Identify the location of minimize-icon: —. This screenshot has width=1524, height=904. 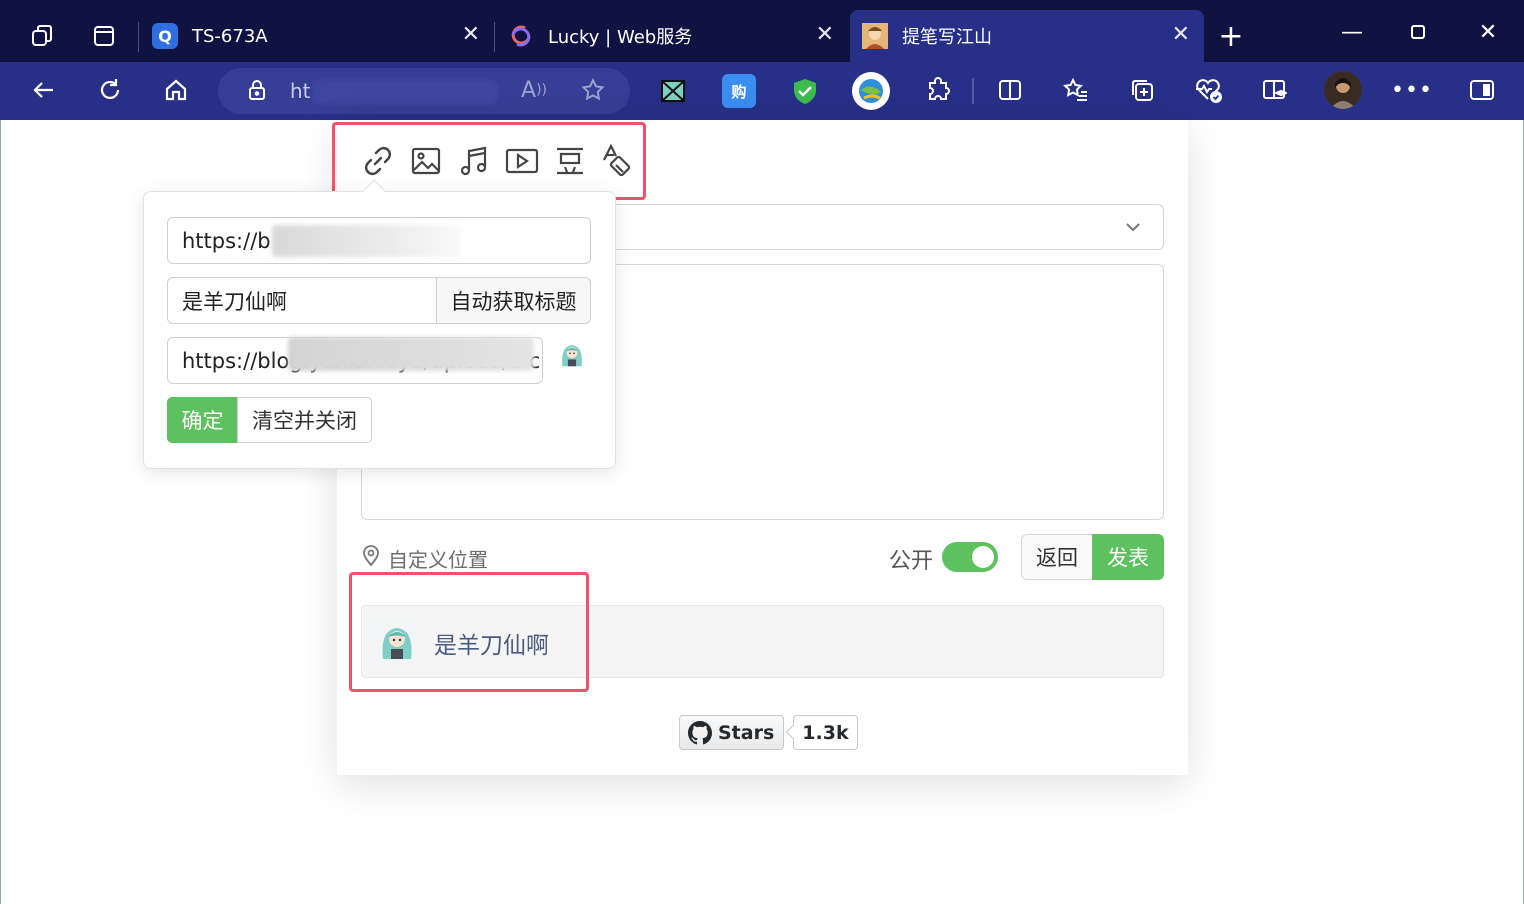
(1352, 32).